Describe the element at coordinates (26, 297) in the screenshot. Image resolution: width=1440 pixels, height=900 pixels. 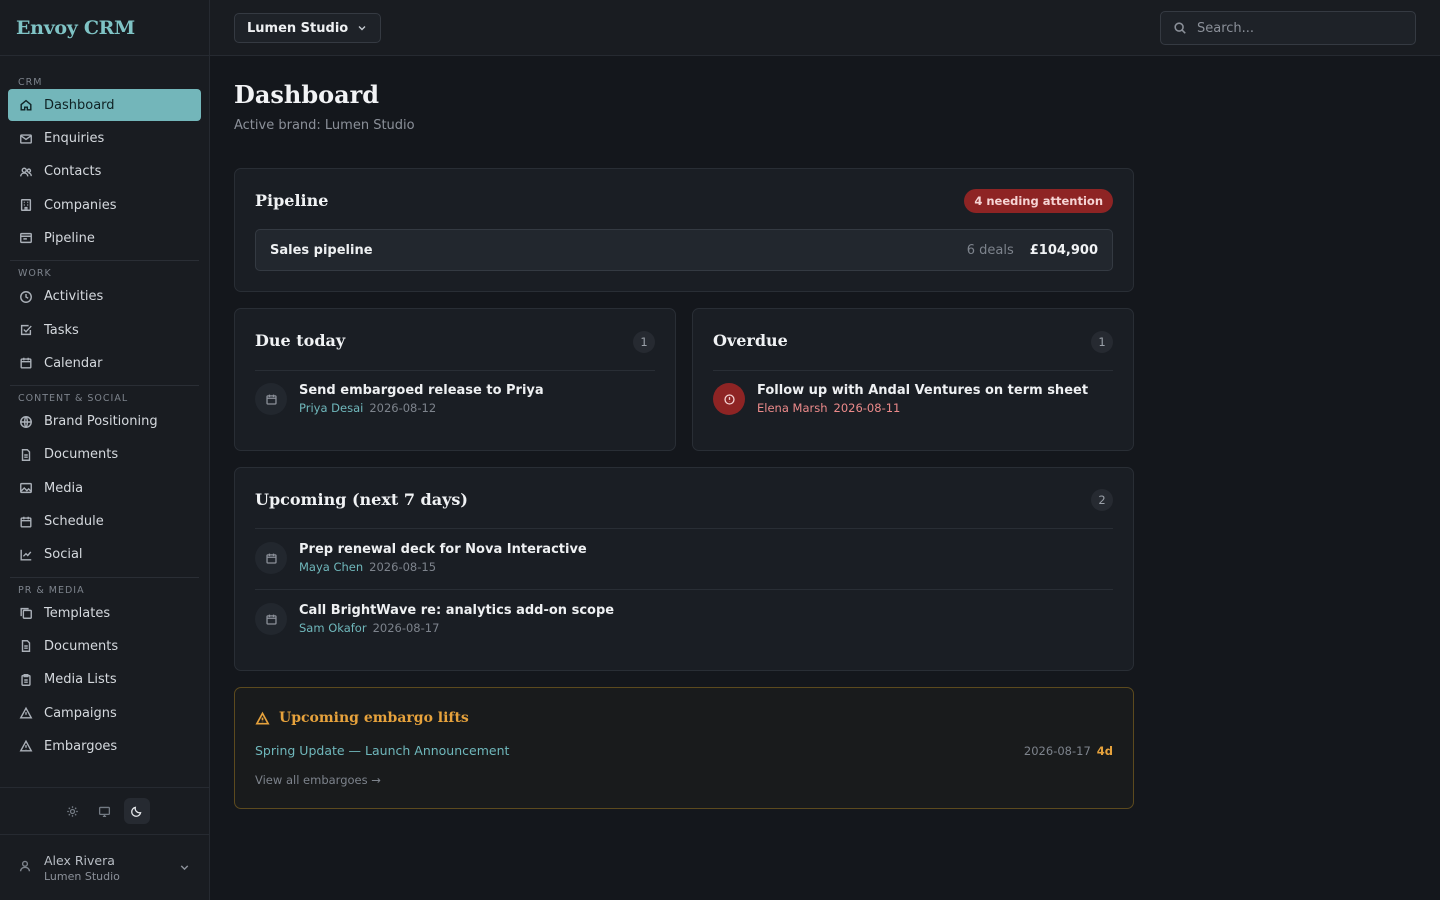
I see `clock-icon` at that location.